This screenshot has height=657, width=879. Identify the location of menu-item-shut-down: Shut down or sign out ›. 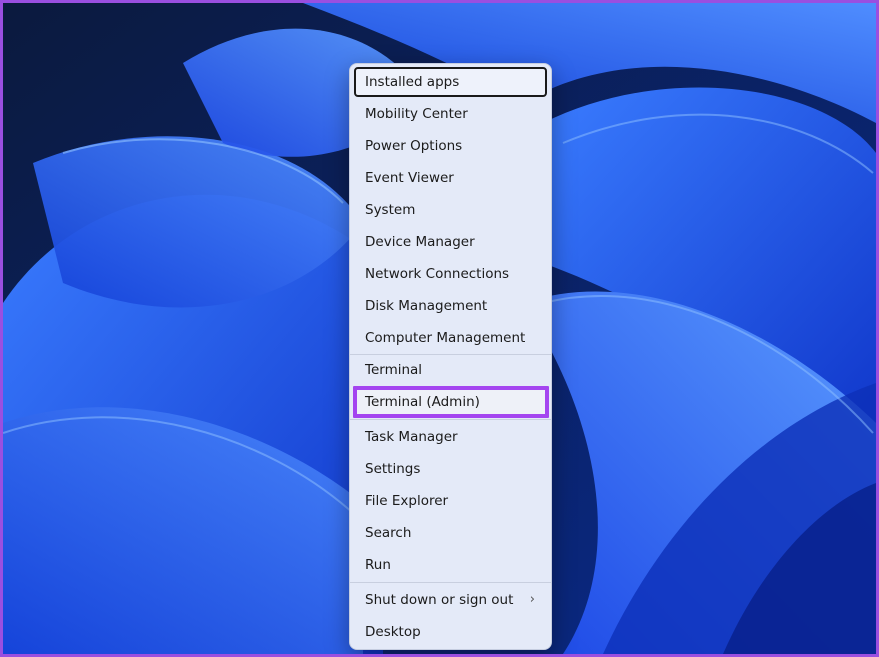
(450, 600).